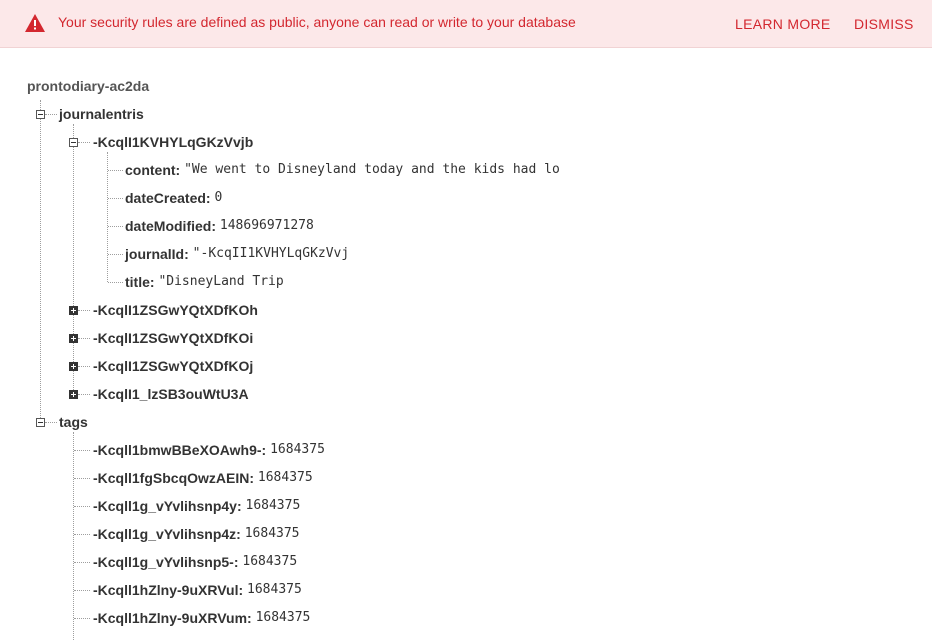 Image resolution: width=932 pixels, height=640 pixels. I want to click on tag-row: -Kcqll1hZlny-9uXRVul: 1684375, so click(201, 590).